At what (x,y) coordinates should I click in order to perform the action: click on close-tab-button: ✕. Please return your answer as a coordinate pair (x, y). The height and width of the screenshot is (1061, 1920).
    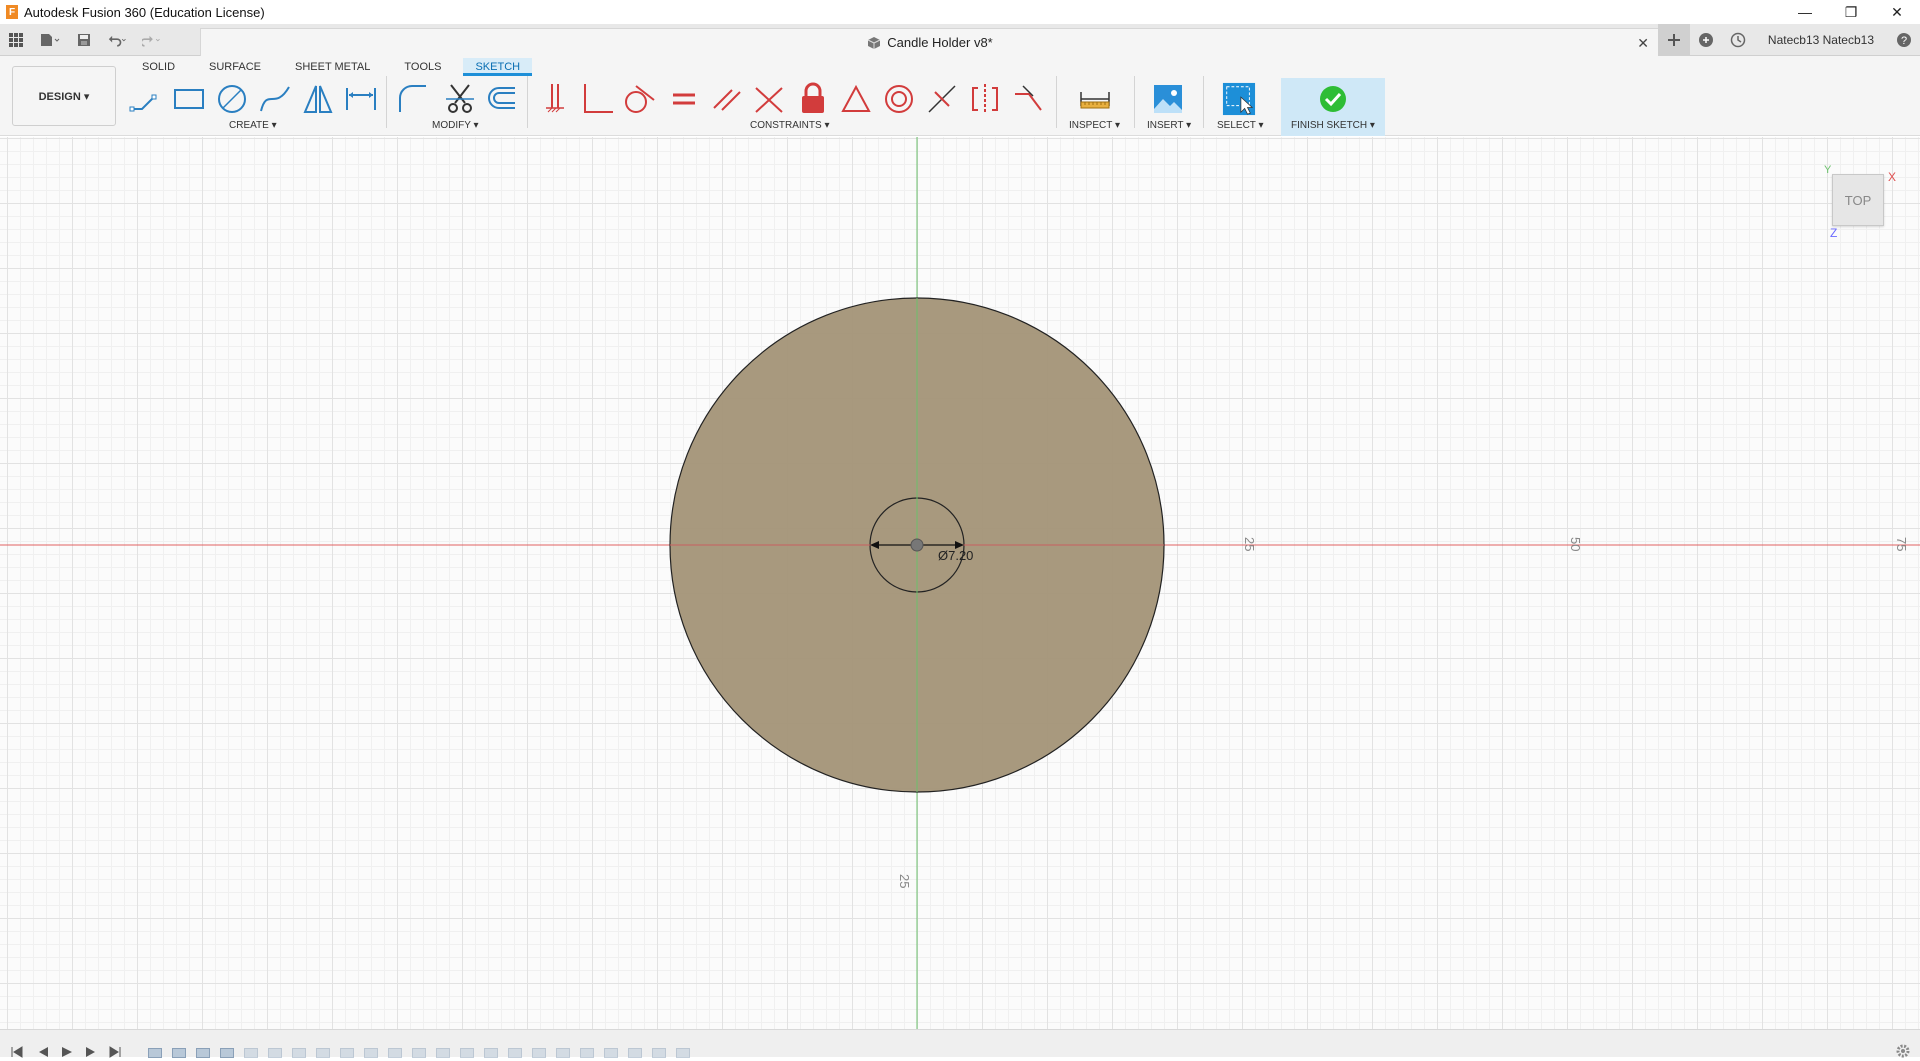
    Looking at the image, I should click on (1643, 43).